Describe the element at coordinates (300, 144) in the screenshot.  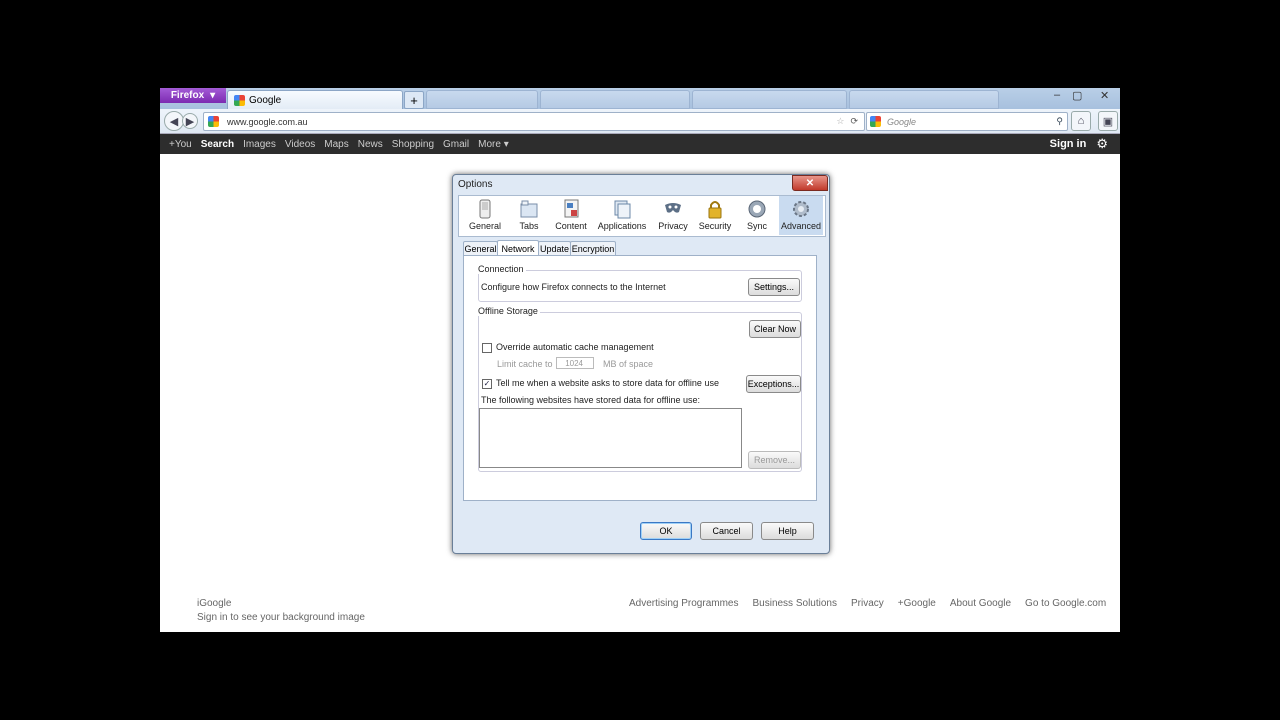
I see `gbar-item: Videos` at that location.